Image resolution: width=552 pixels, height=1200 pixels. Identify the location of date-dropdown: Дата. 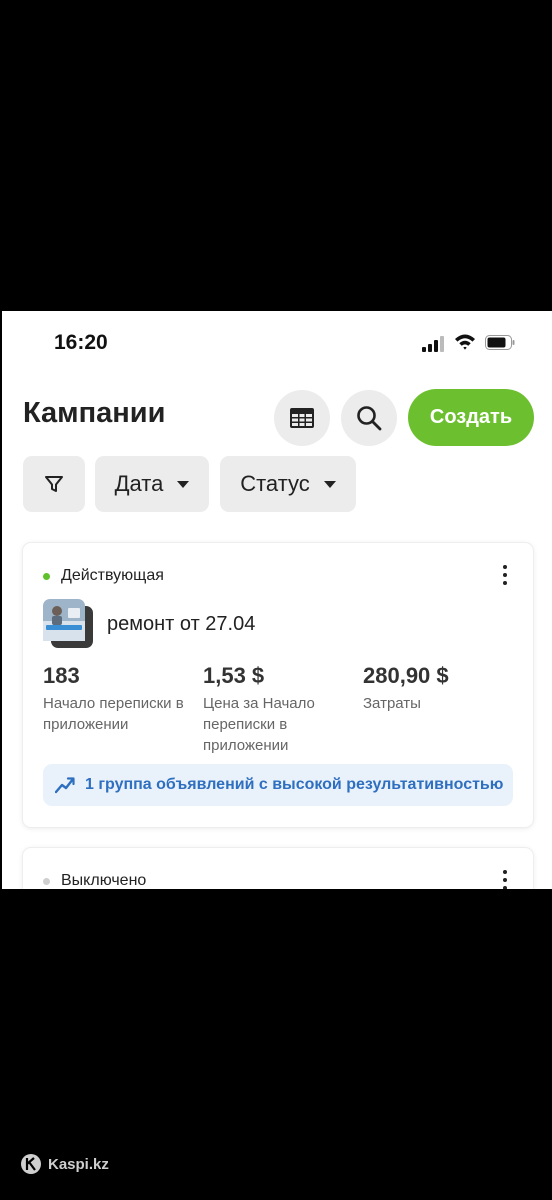
(152, 484).